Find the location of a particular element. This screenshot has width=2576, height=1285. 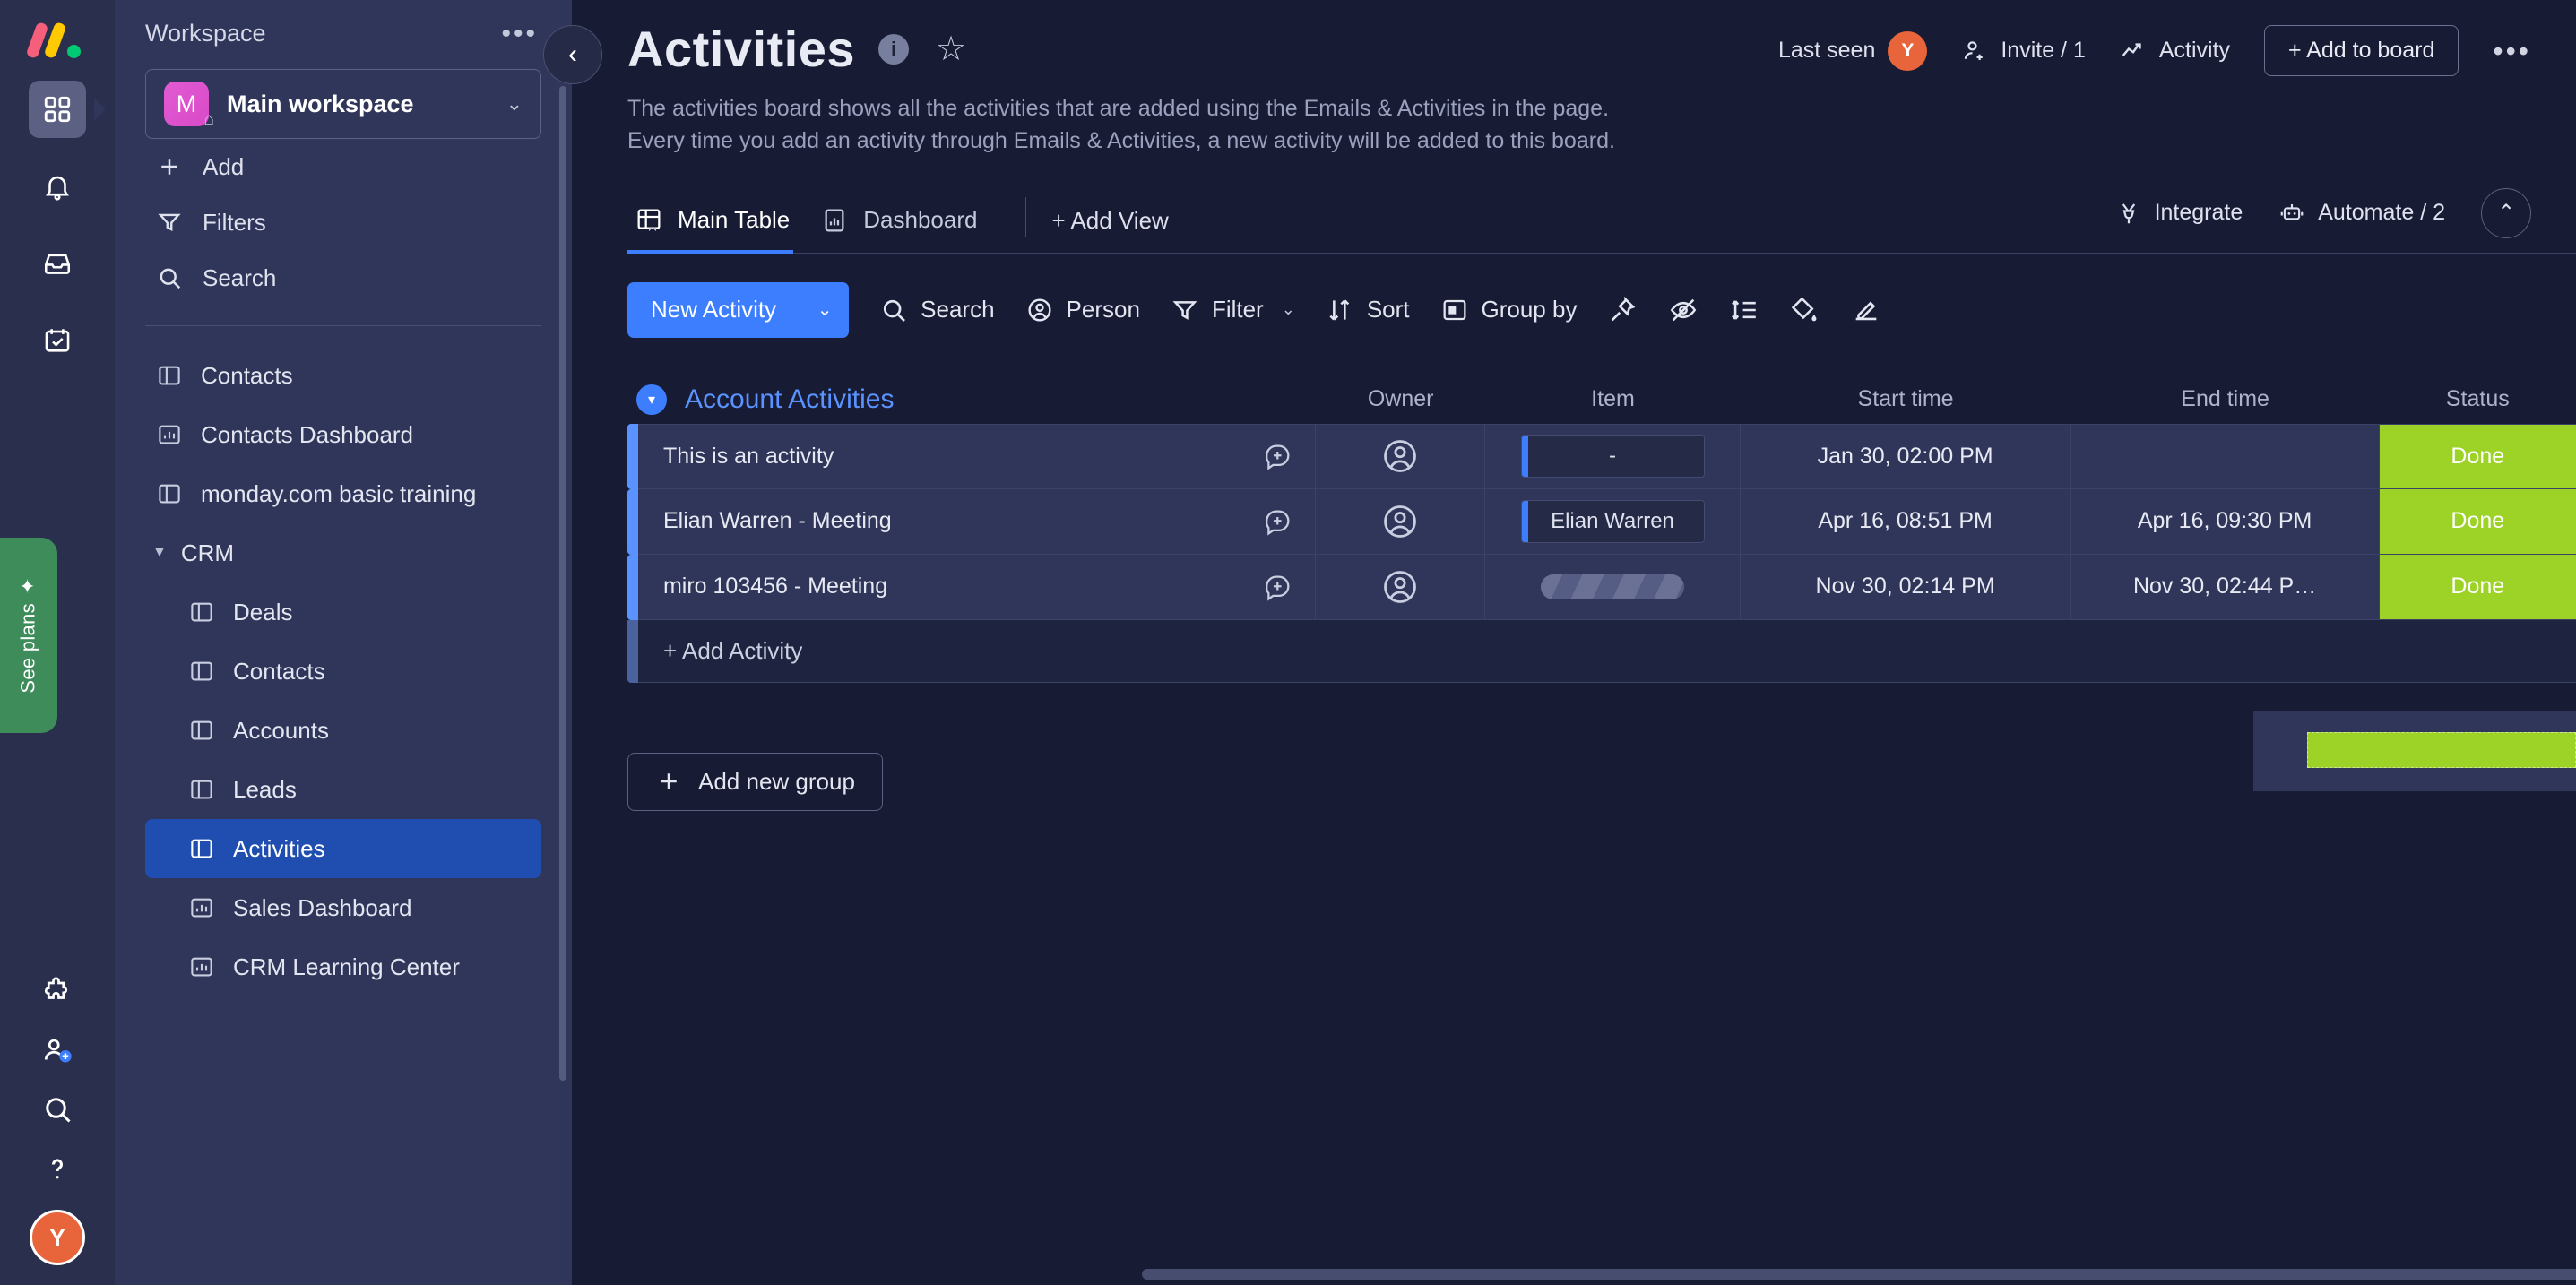

search-icon is located at coordinates (57, 1109).